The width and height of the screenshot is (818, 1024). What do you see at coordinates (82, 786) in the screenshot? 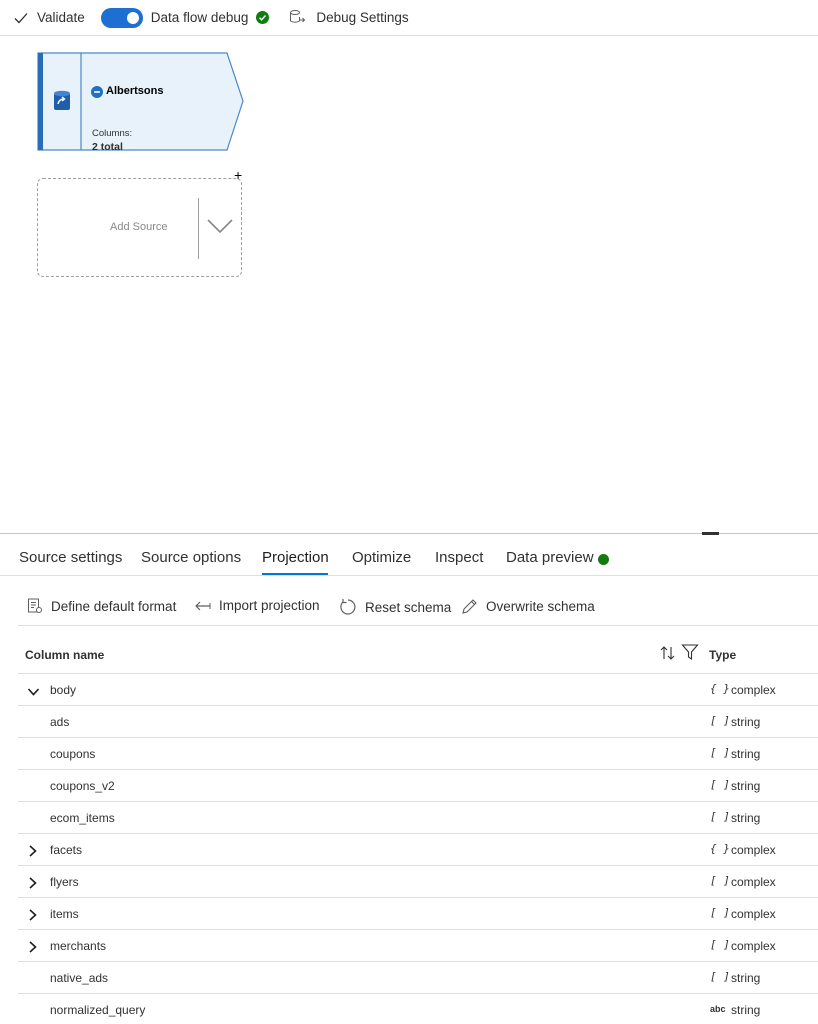
I see `column-name: coupons_v2` at bounding box center [82, 786].